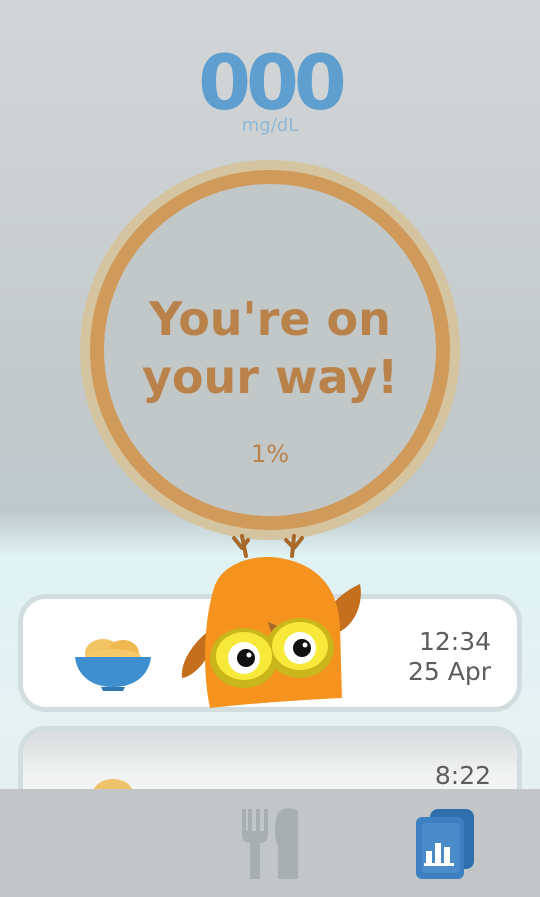 The image size is (540, 897). What do you see at coordinates (272, 82) in the screenshot?
I see `glucose-value: 000` at bounding box center [272, 82].